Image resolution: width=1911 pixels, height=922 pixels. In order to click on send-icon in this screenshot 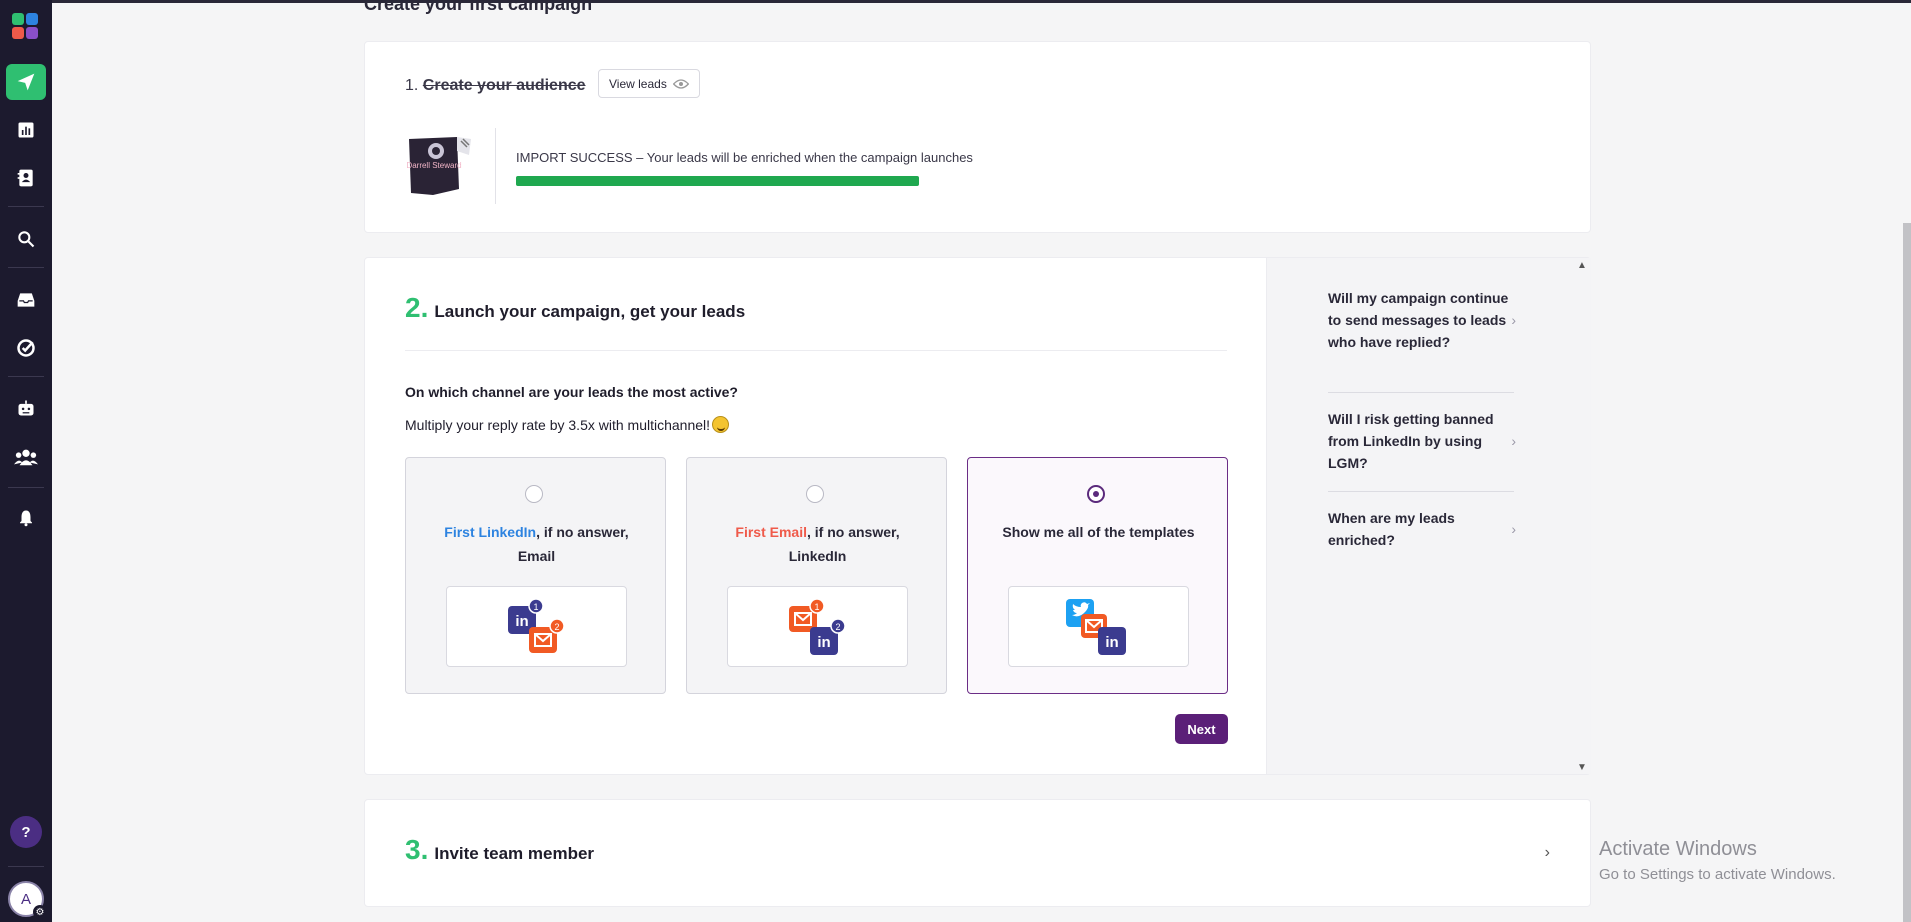, I will do `click(26, 82)`.